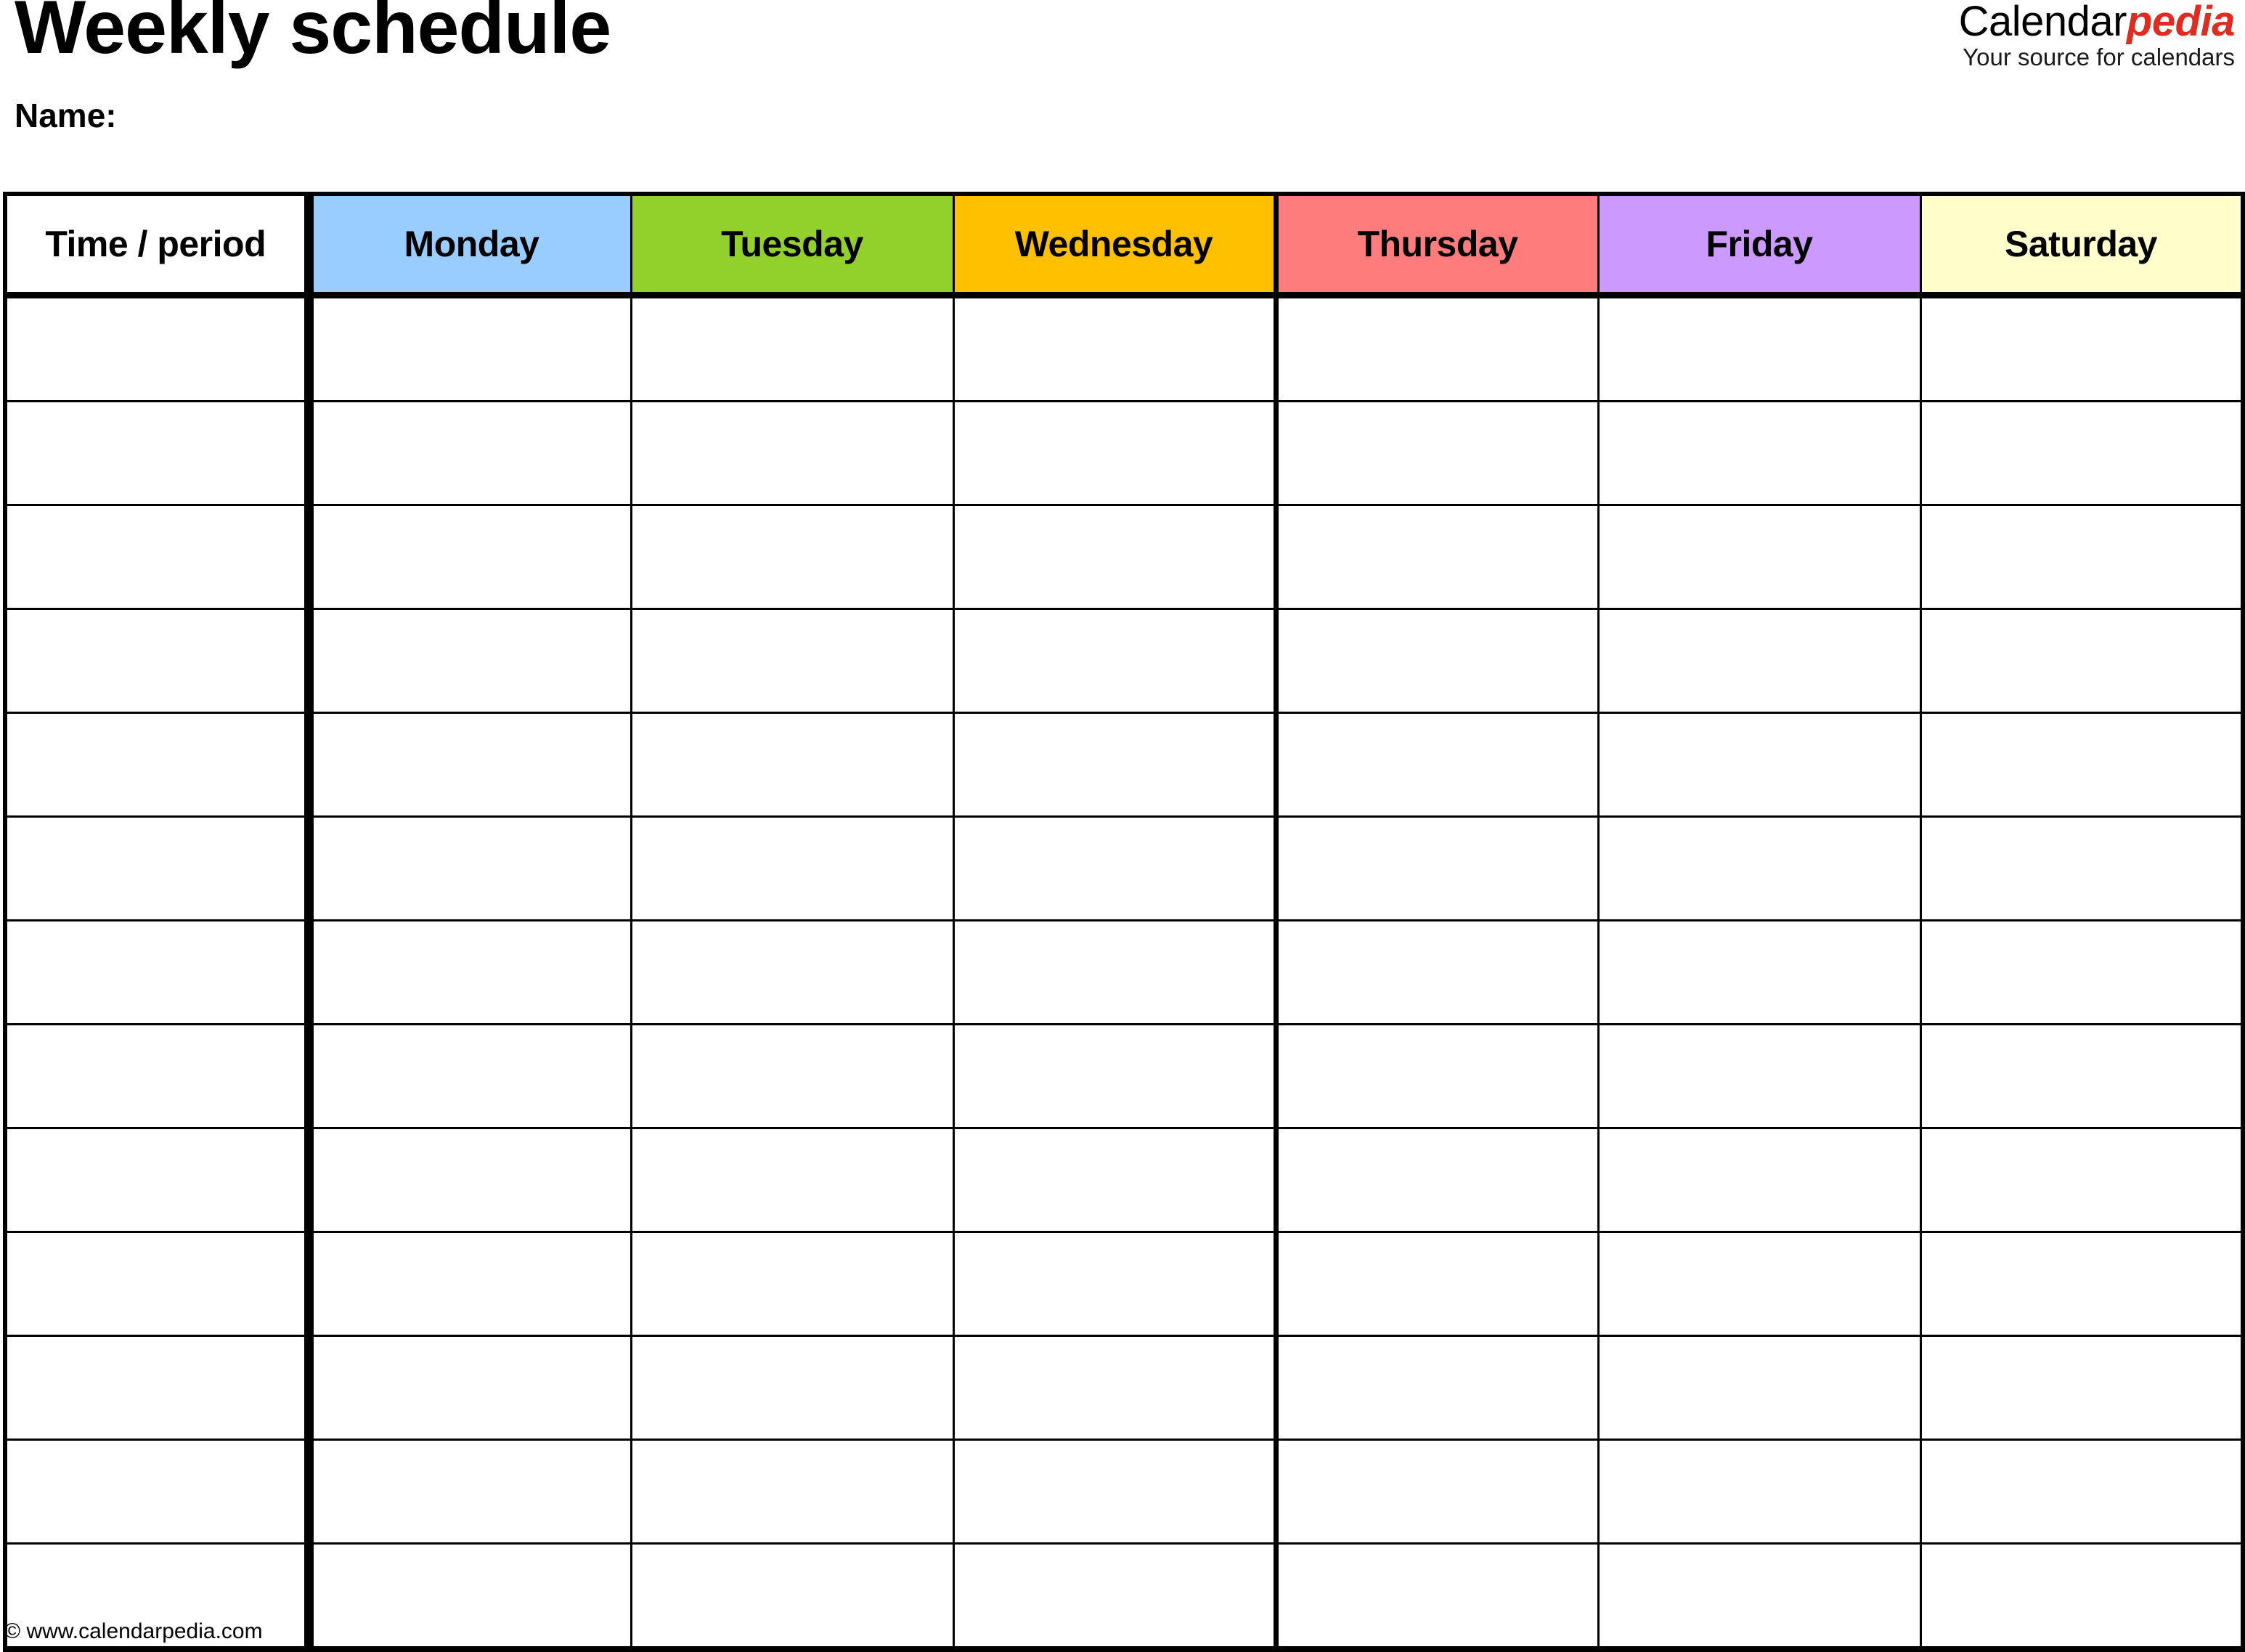 This screenshot has height=1652, width=2245. Describe the element at coordinates (1437, 245) in the screenshot. I see `column-header-thursday: Thursday` at that location.